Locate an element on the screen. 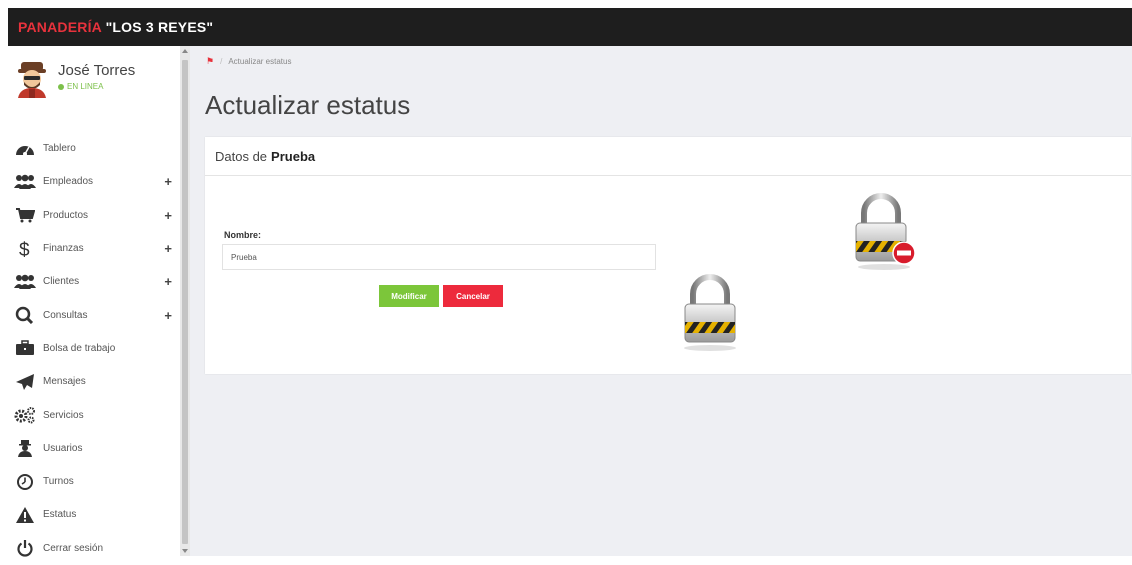  brand-tagline: "LOS 3 REYES" is located at coordinates (159, 27).